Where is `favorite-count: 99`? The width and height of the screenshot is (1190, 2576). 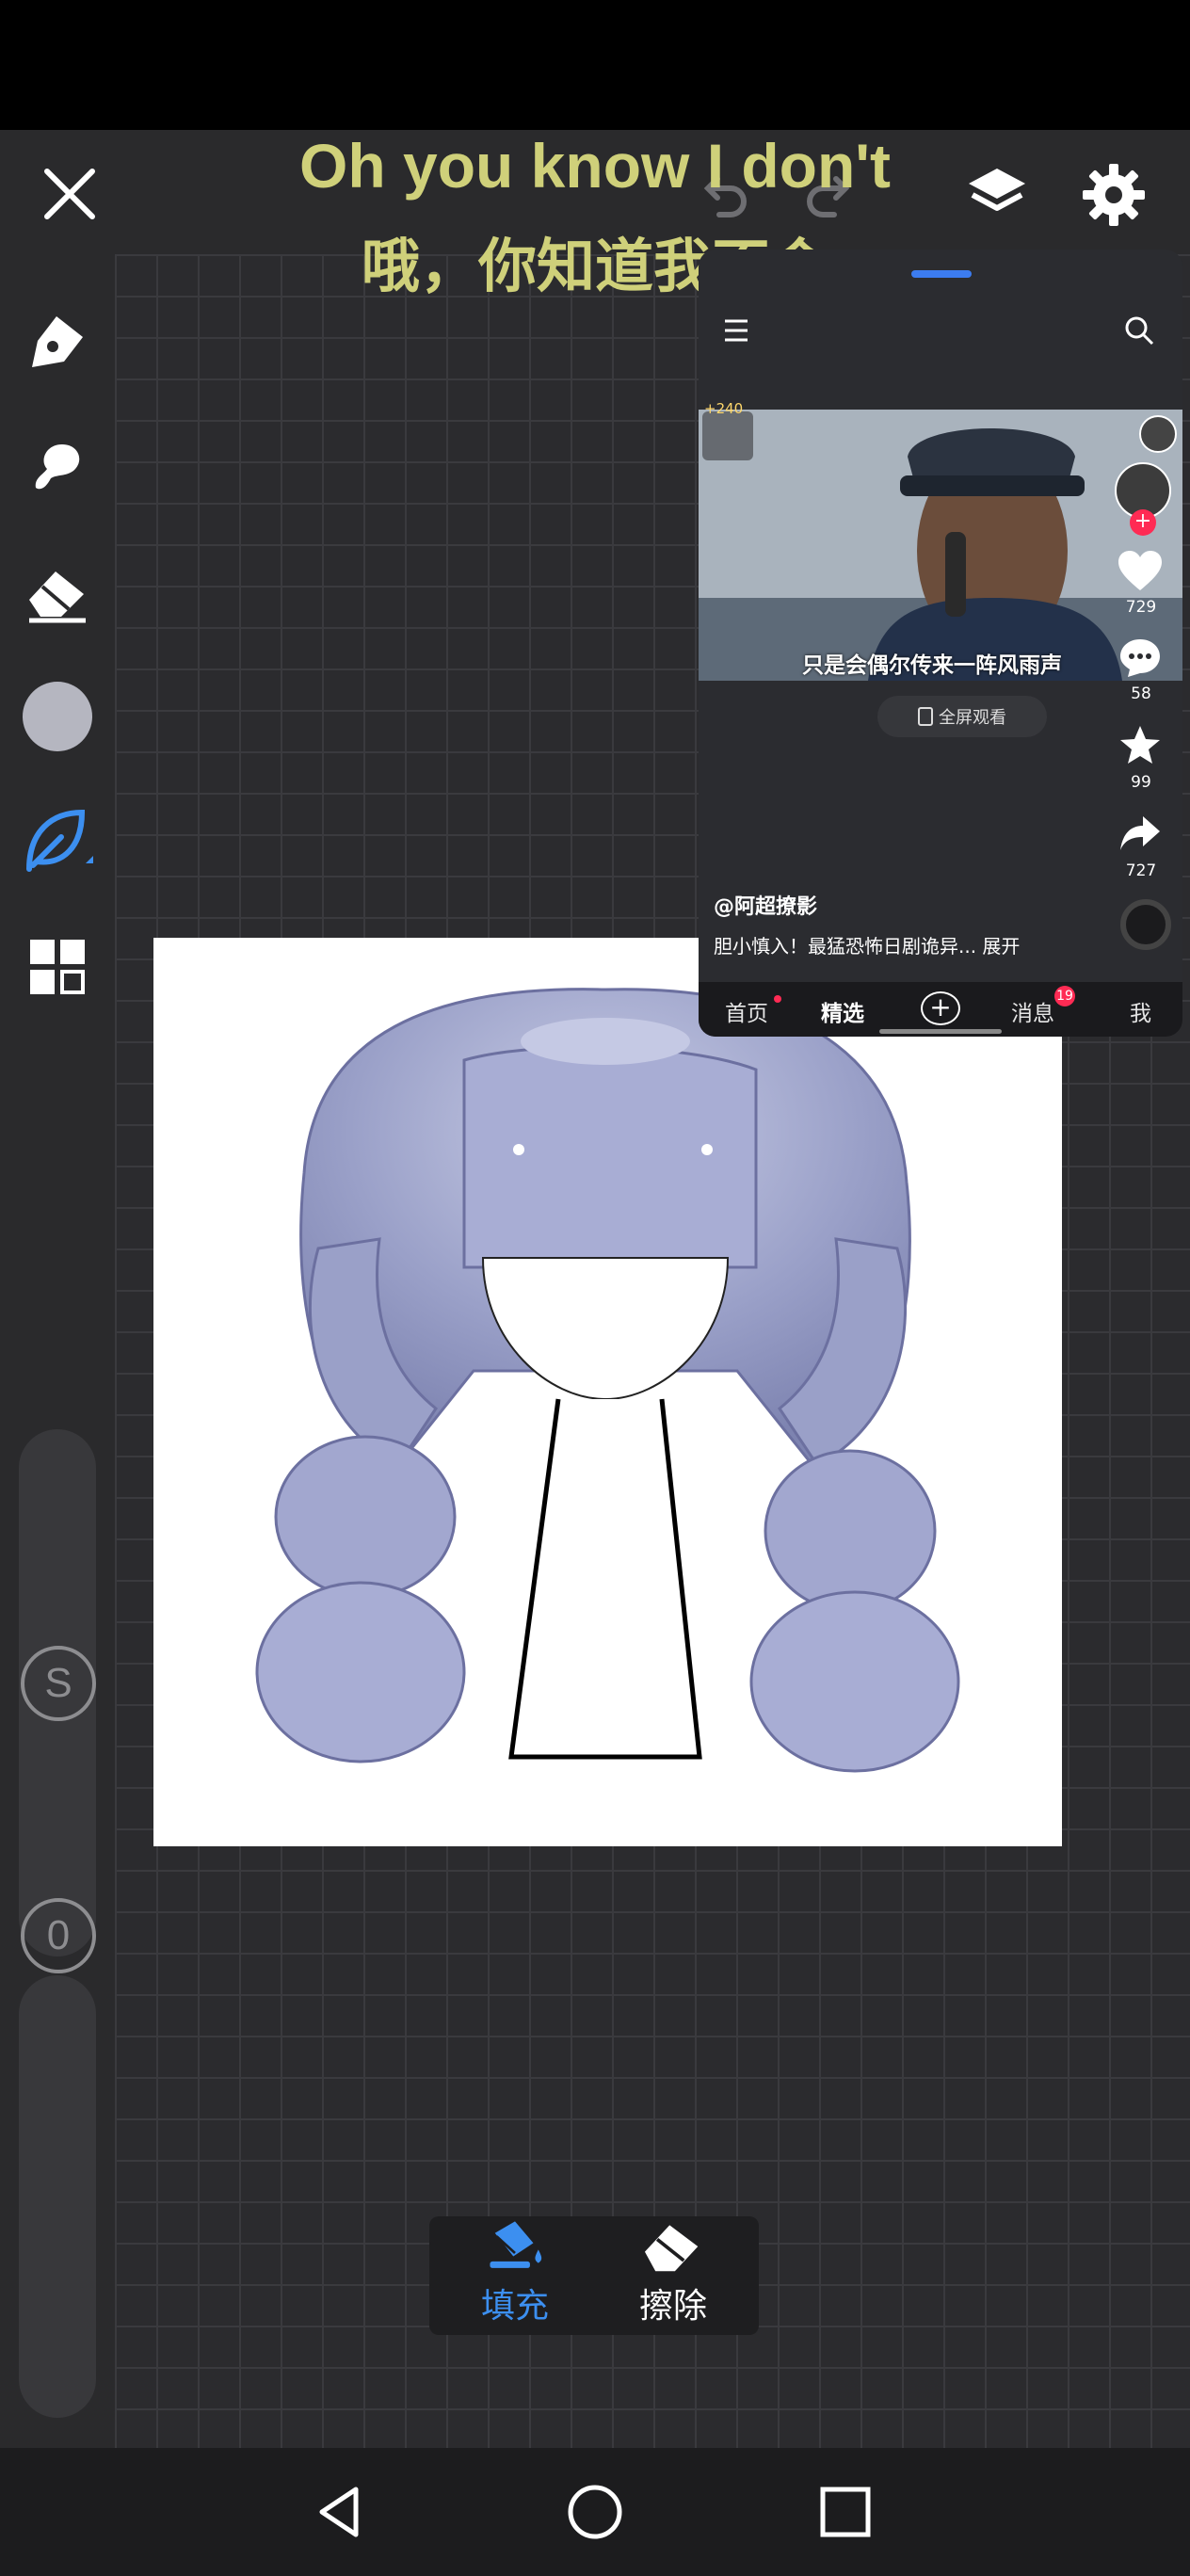
favorite-count: 99 is located at coordinates (1141, 782).